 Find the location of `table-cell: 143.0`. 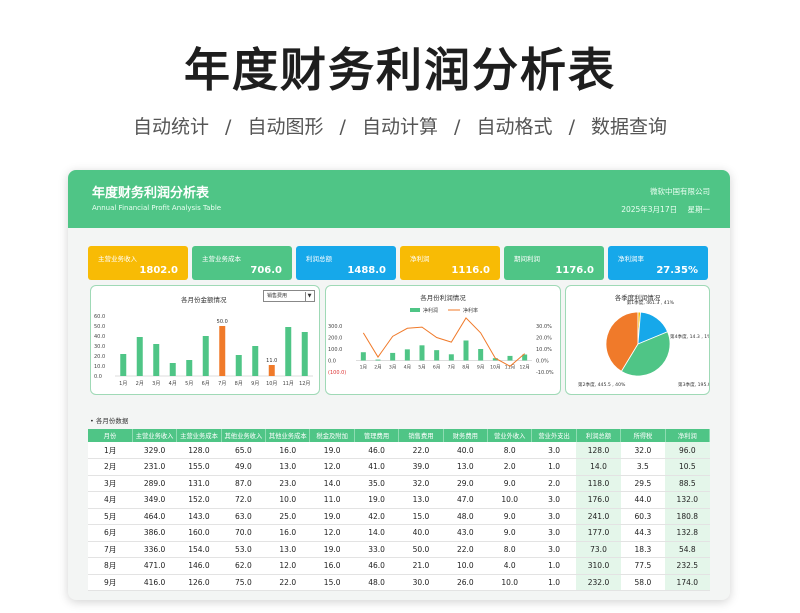

table-cell: 143.0 is located at coordinates (199, 516).